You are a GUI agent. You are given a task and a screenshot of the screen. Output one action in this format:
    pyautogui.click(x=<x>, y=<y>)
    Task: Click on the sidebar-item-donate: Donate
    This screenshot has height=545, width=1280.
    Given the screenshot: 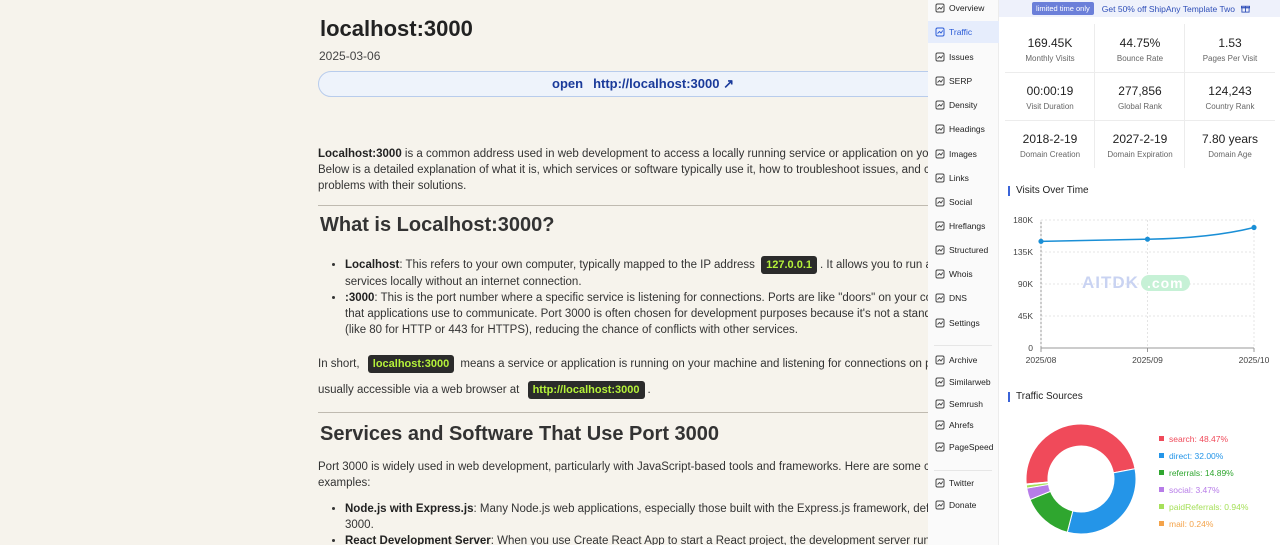 What is the action you would take?
    pyautogui.click(x=963, y=505)
    